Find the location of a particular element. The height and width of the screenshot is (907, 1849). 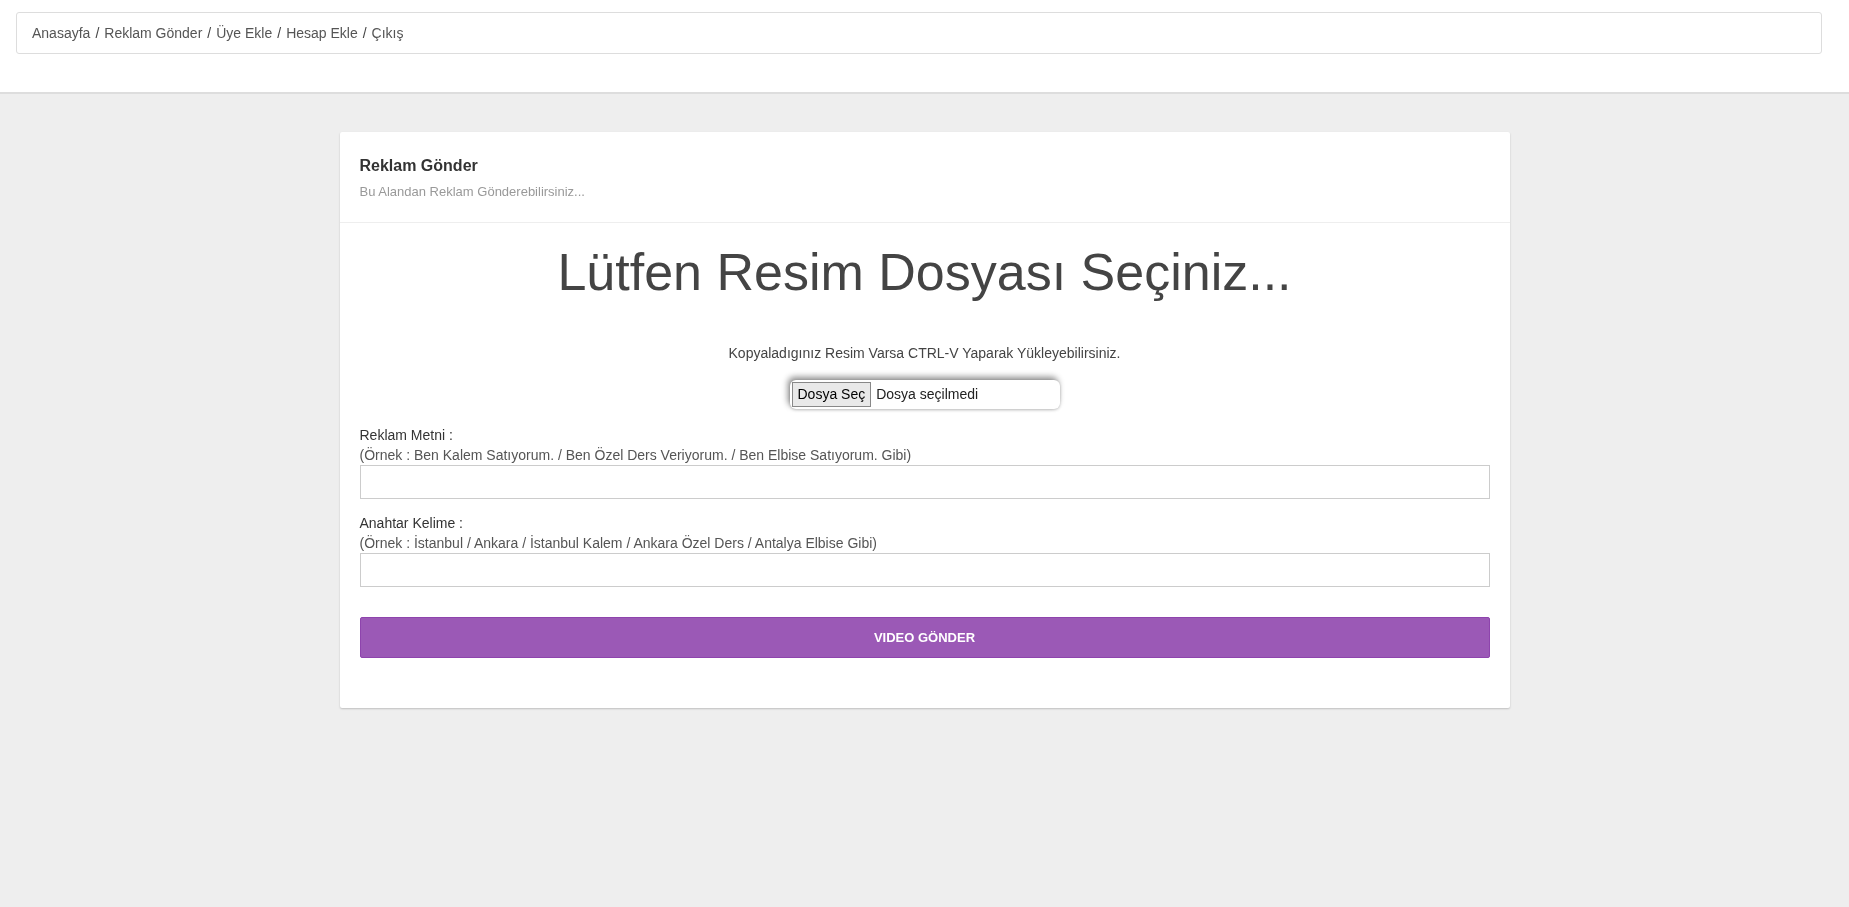

breadcrumb-link: Çıkış is located at coordinates (387, 33).